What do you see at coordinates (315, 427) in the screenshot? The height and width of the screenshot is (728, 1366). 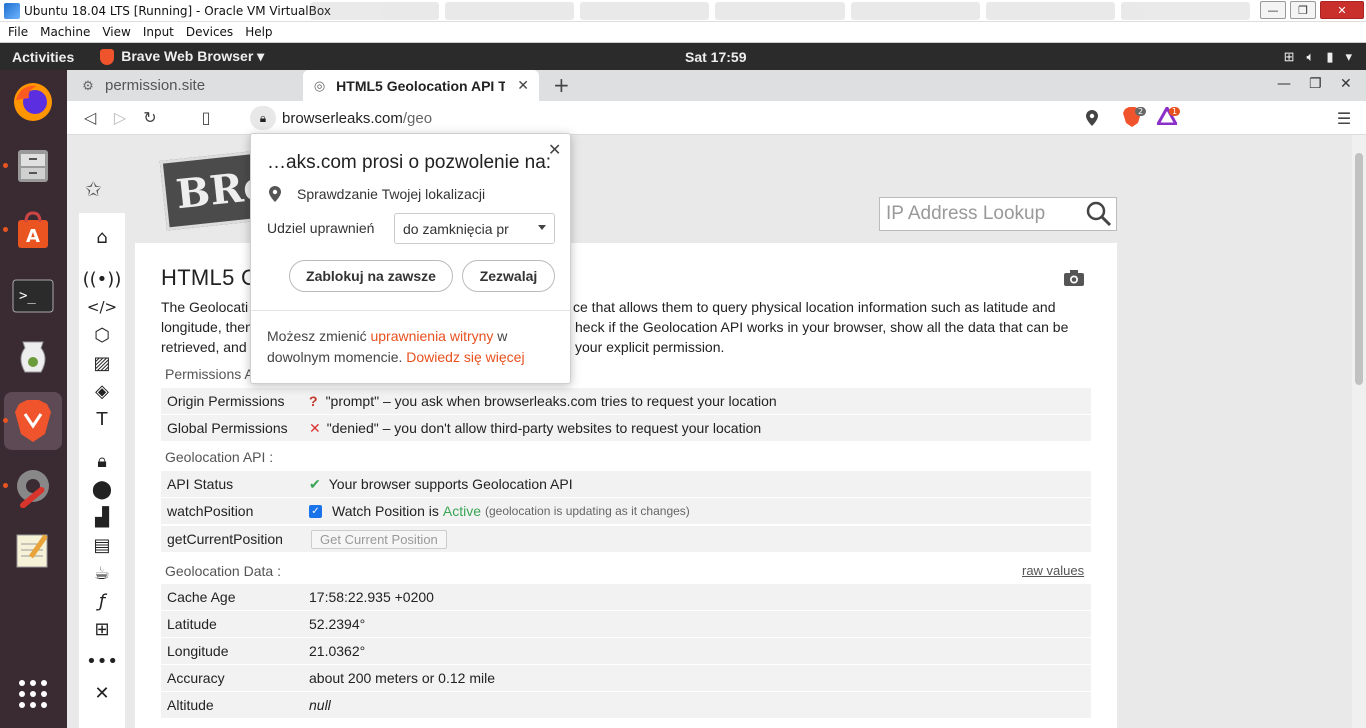 I see `cross-icon: ✕` at bounding box center [315, 427].